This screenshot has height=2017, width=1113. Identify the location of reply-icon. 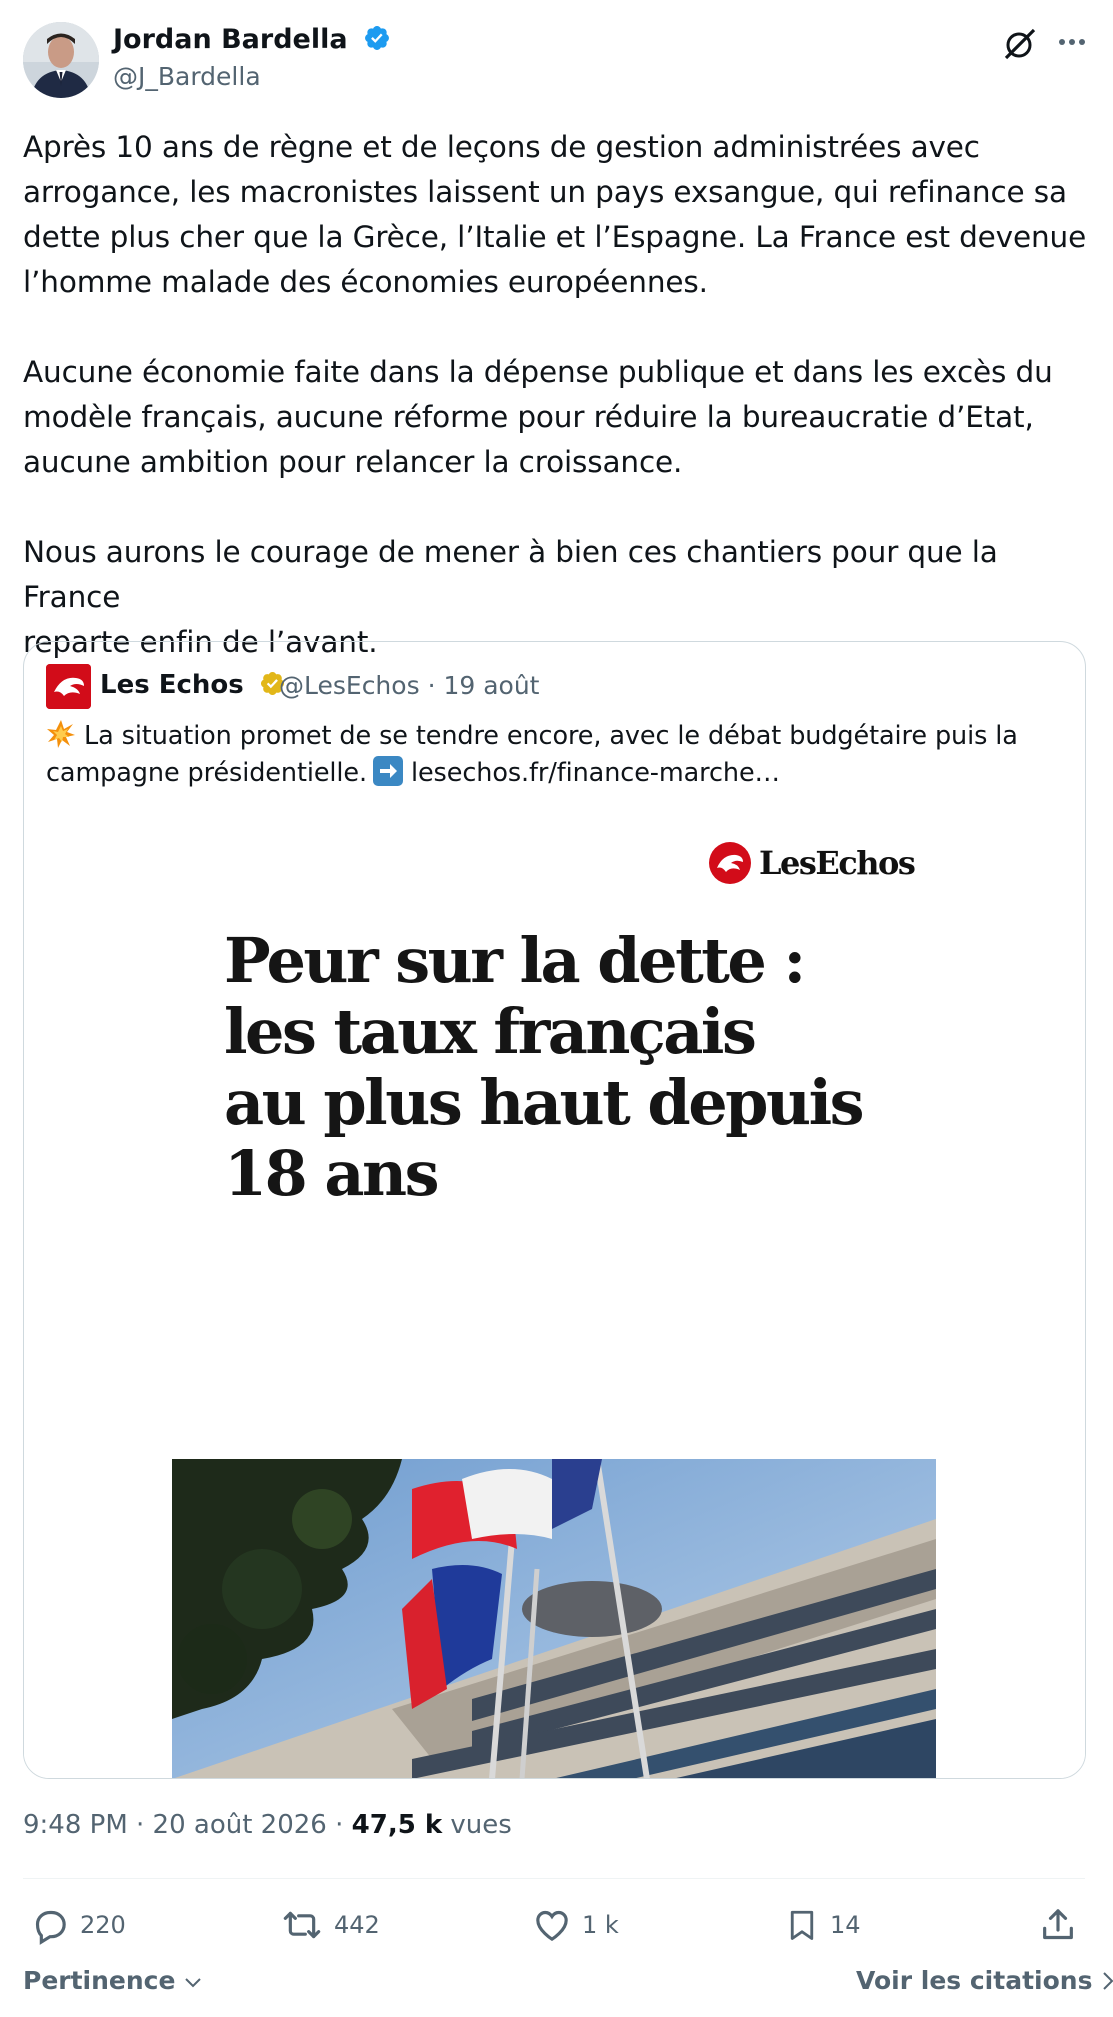
(50, 1927).